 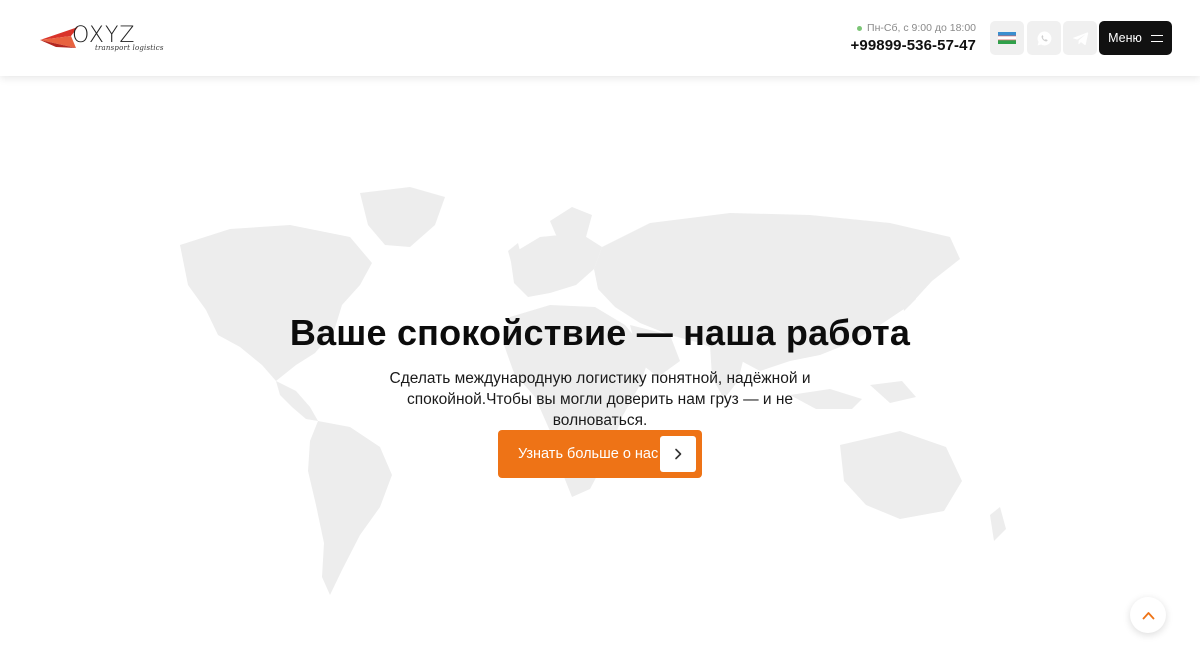 I want to click on hero-title: Ваше спокойствие — наша работа, so click(x=600, y=332).